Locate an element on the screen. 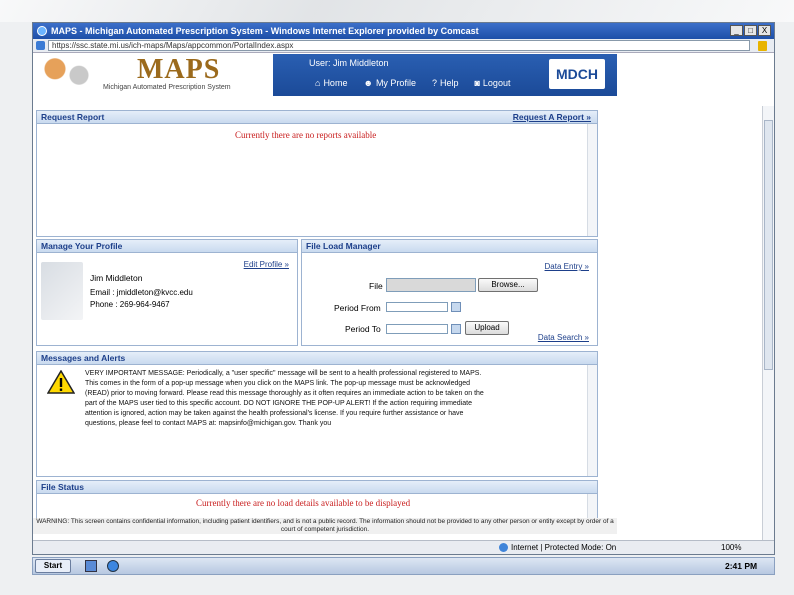 Image resolution: width=794 pixels, height=595 pixels. minimize-button: _ is located at coordinates (736, 30).